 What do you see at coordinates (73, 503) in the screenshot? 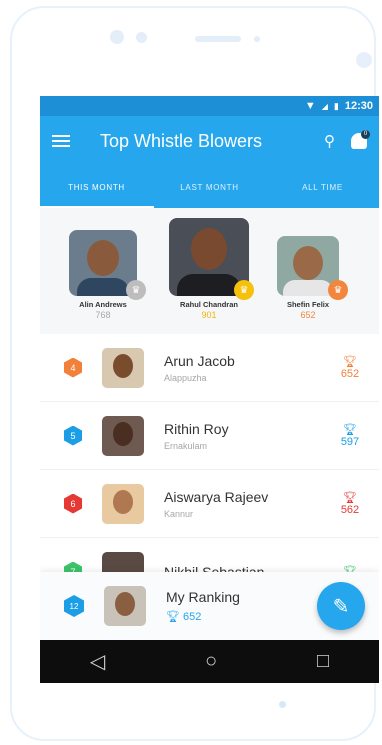
I see `rank-badge: 6` at bounding box center [73, 503].